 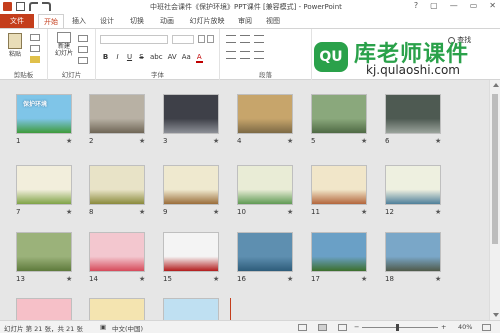 What do you see at coordinates (210, 39) in the screenshot?
I see `shrink-font-icon` at bounding box center [210, 39].